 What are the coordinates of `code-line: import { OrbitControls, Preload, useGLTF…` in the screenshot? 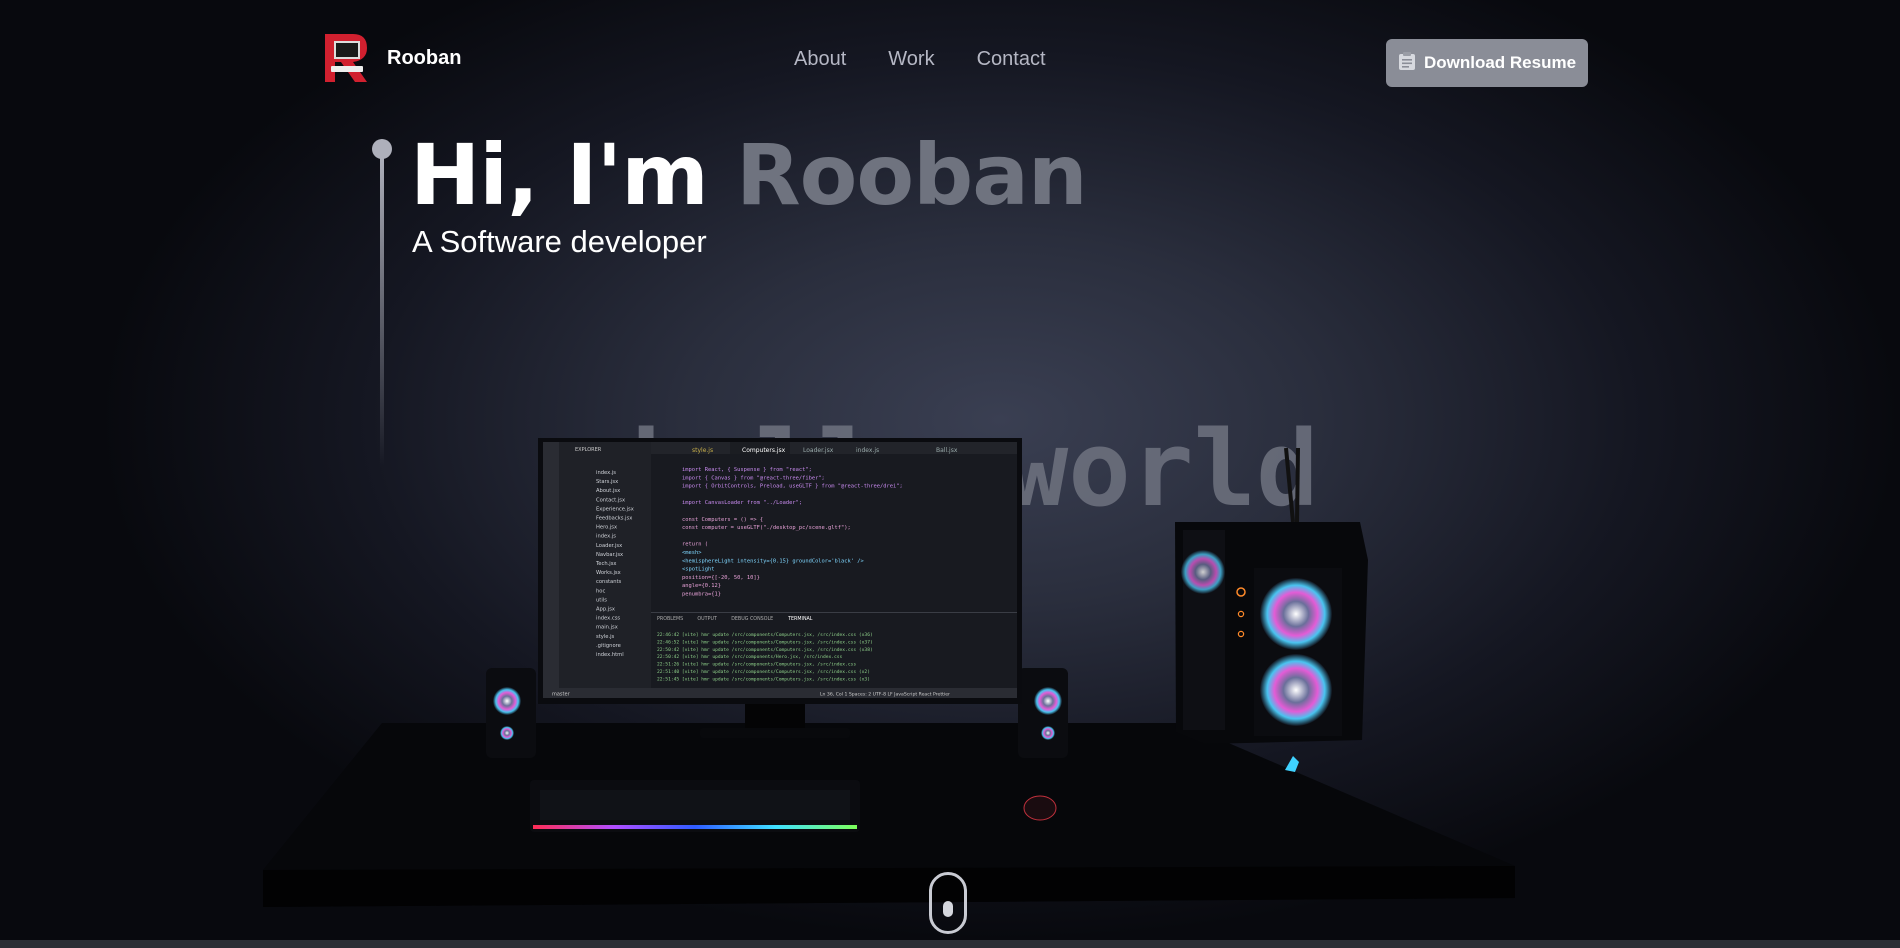 It's located at (792, 487).